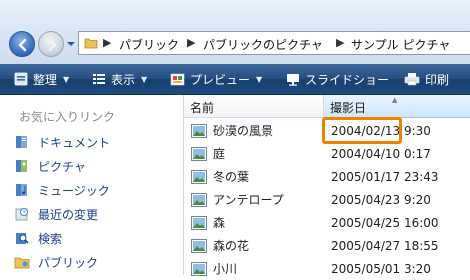 The height and width of the screenshot is (280, 470). What do you see at coordinates (293, 80) in the screenshot?
I see `slideshow-icon` at bounding box center [293, 80].